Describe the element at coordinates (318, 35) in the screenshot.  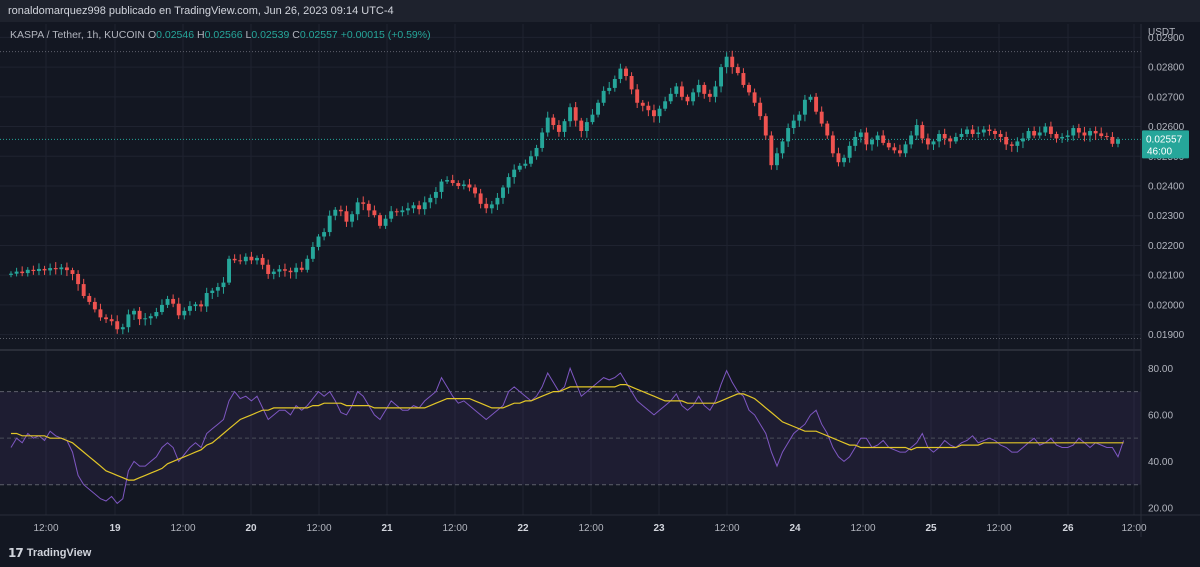
I see `close-value: 0.02557` at that location.